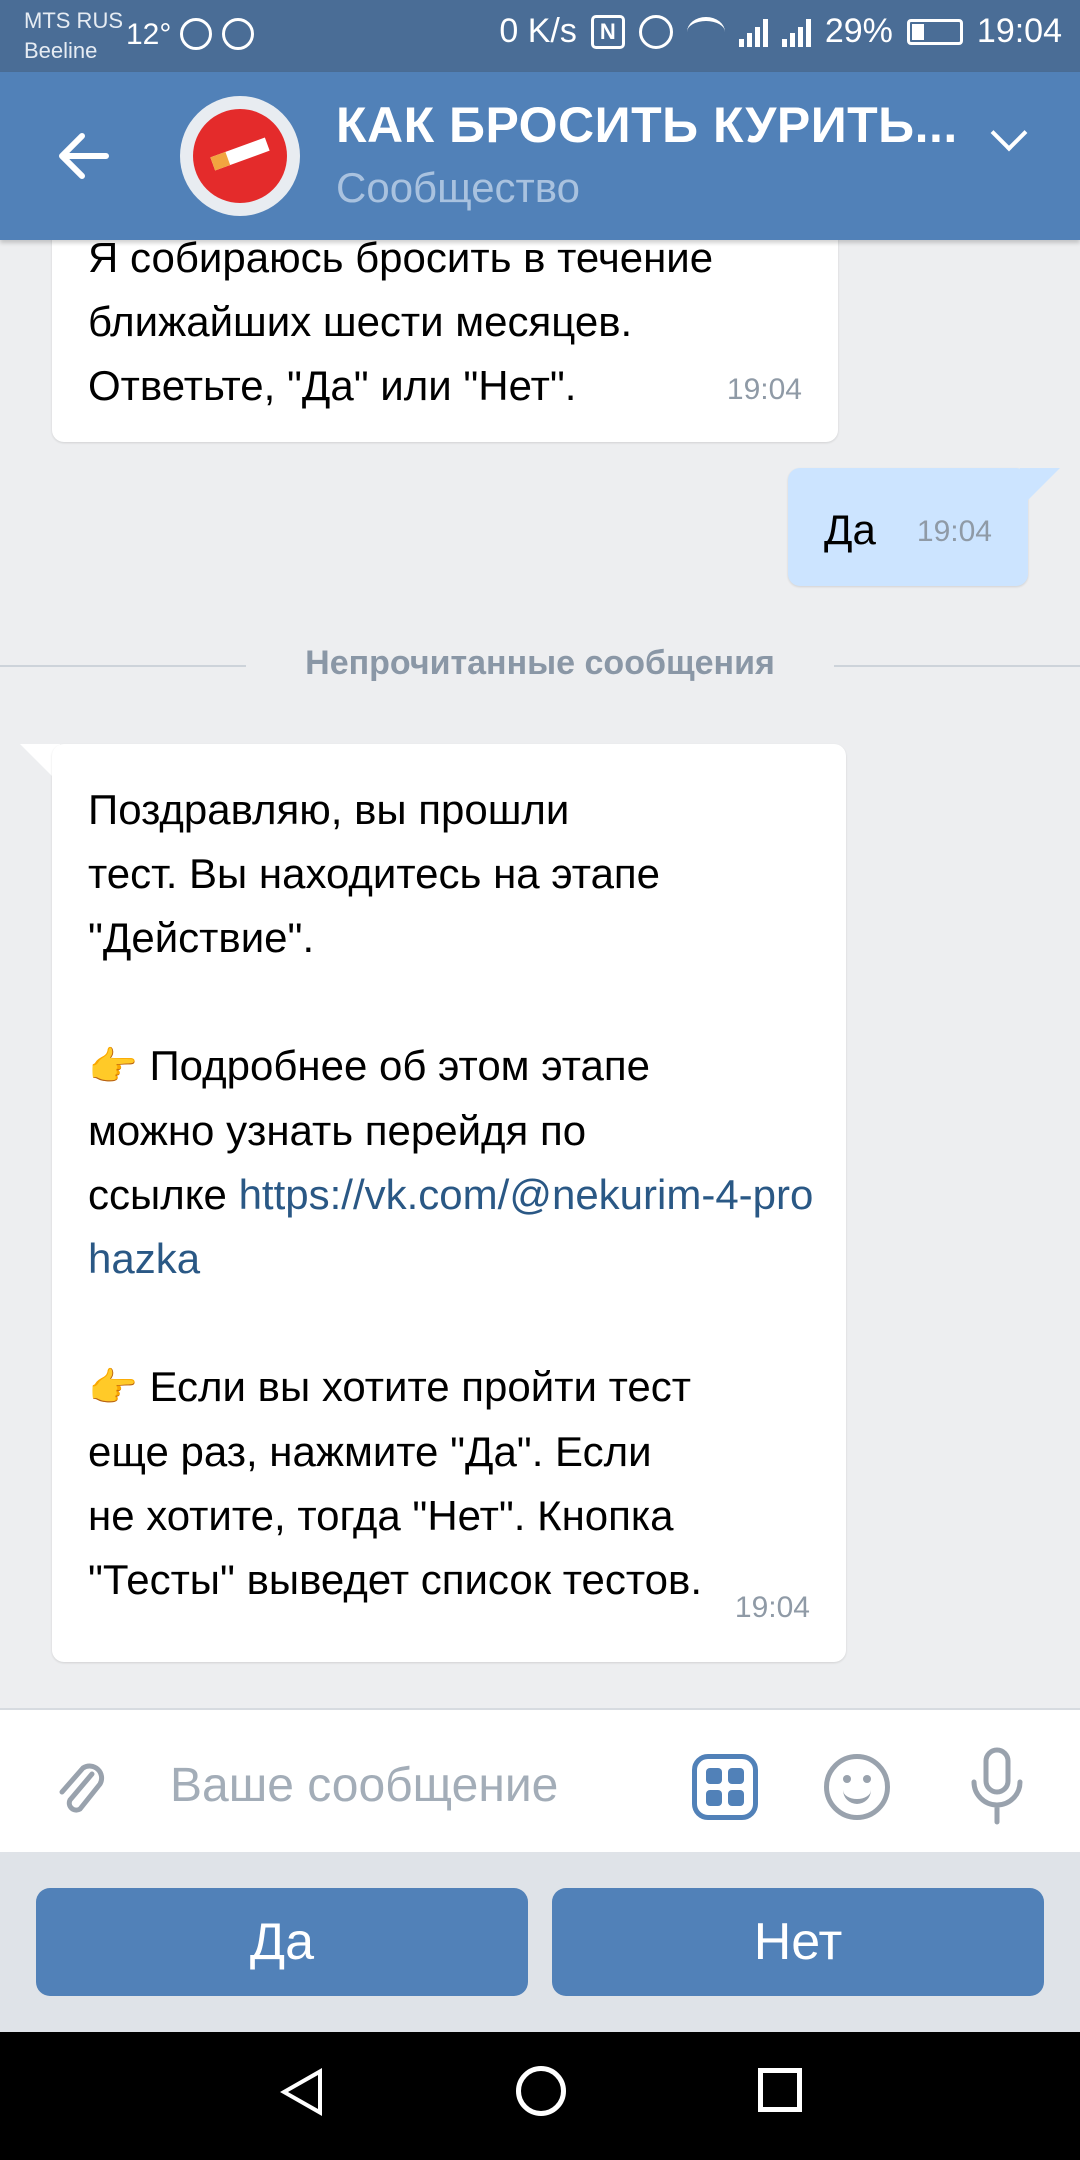 This screenshot has height=2160, width=1080. What do you see at coordinates (607, 31) in the screenshot?
I see `nfc-icon: N` at bounding box center [607, 31].